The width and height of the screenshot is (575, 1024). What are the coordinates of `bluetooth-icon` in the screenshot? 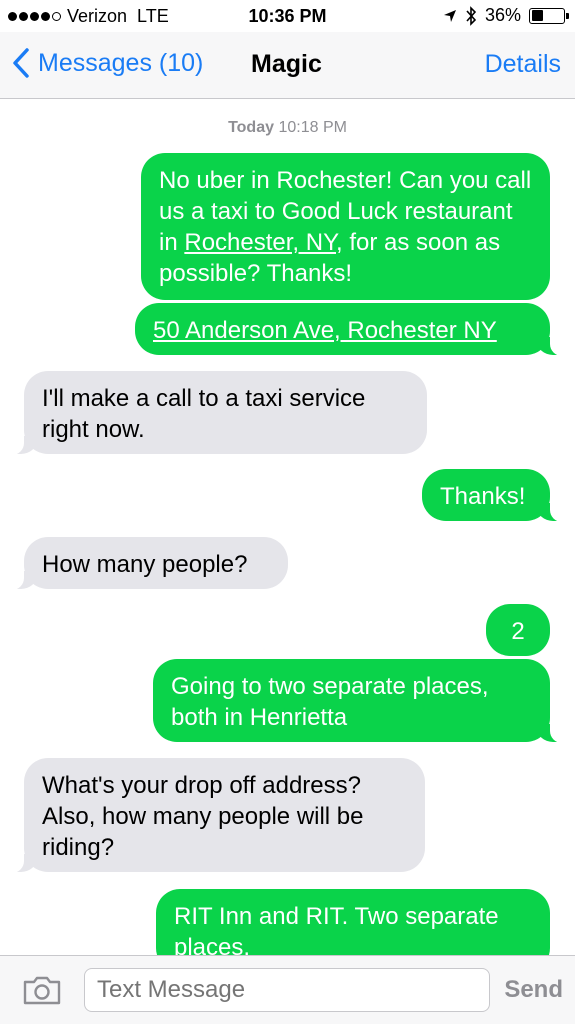 It's located at (471, 15).